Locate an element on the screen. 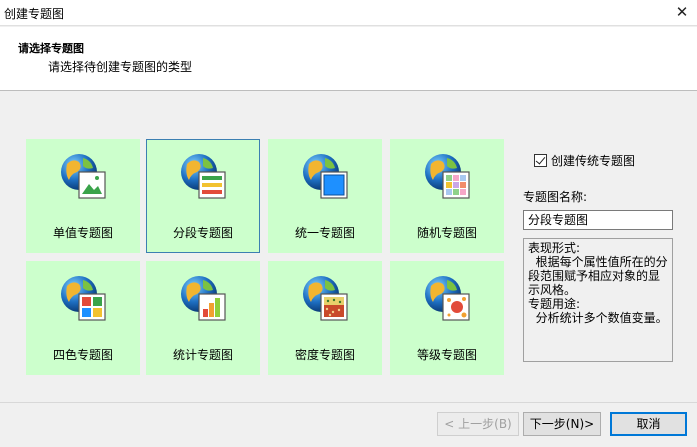 This screenshot has width=697, height=447. footer-separator is located at coordinates (348, 402).